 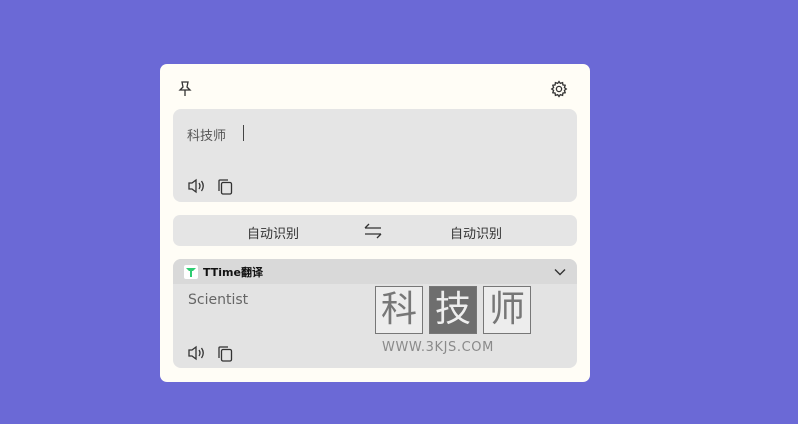 What do you see at coordinates (367, 134) in the screenshot?
I see `source-text-input: 科技师` at bounding box center [367, 134].